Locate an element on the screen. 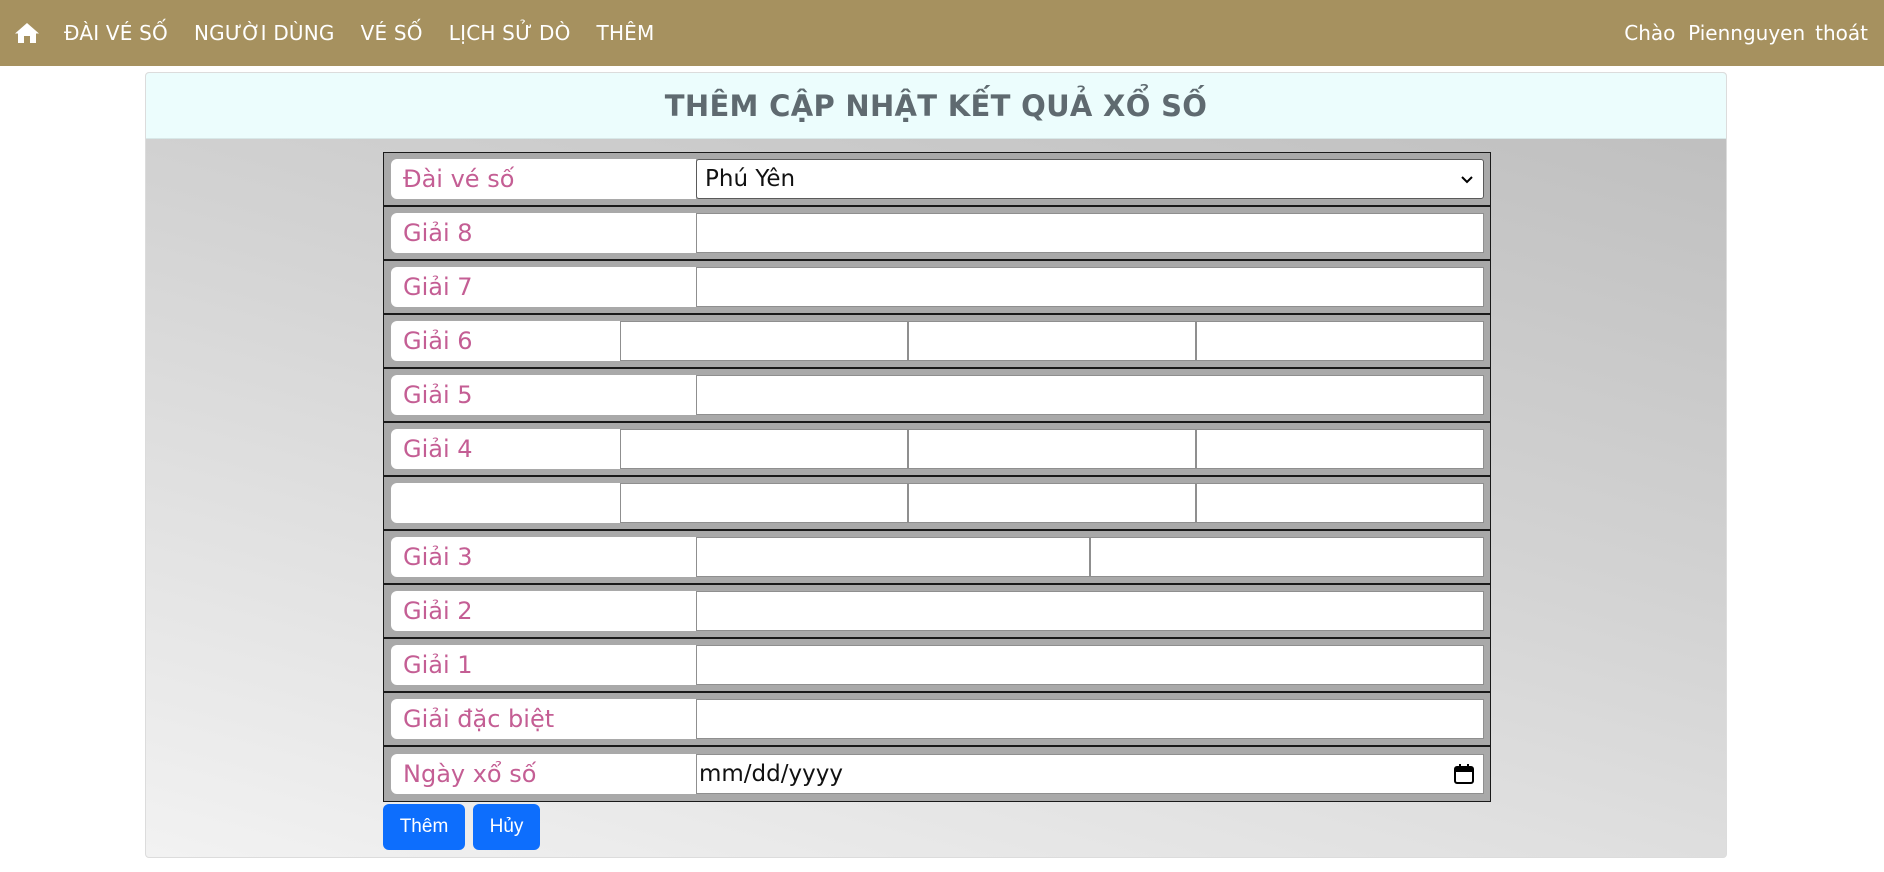 This screenshot has width=1884, height=872. station-field-cell: Phú Yên is located at coordinates (1090, 179).